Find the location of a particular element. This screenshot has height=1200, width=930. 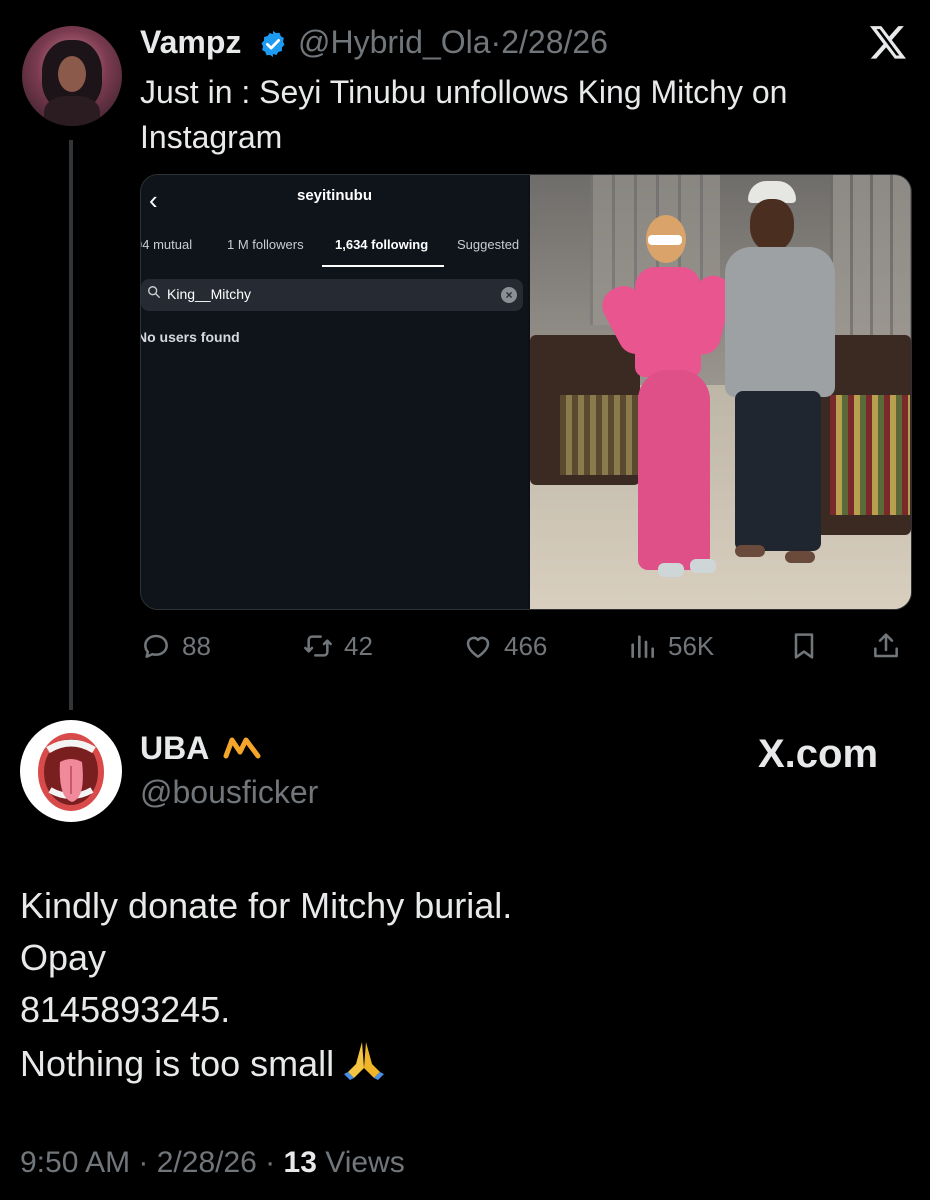

avatar-uba is located at coordinates (71, 771).